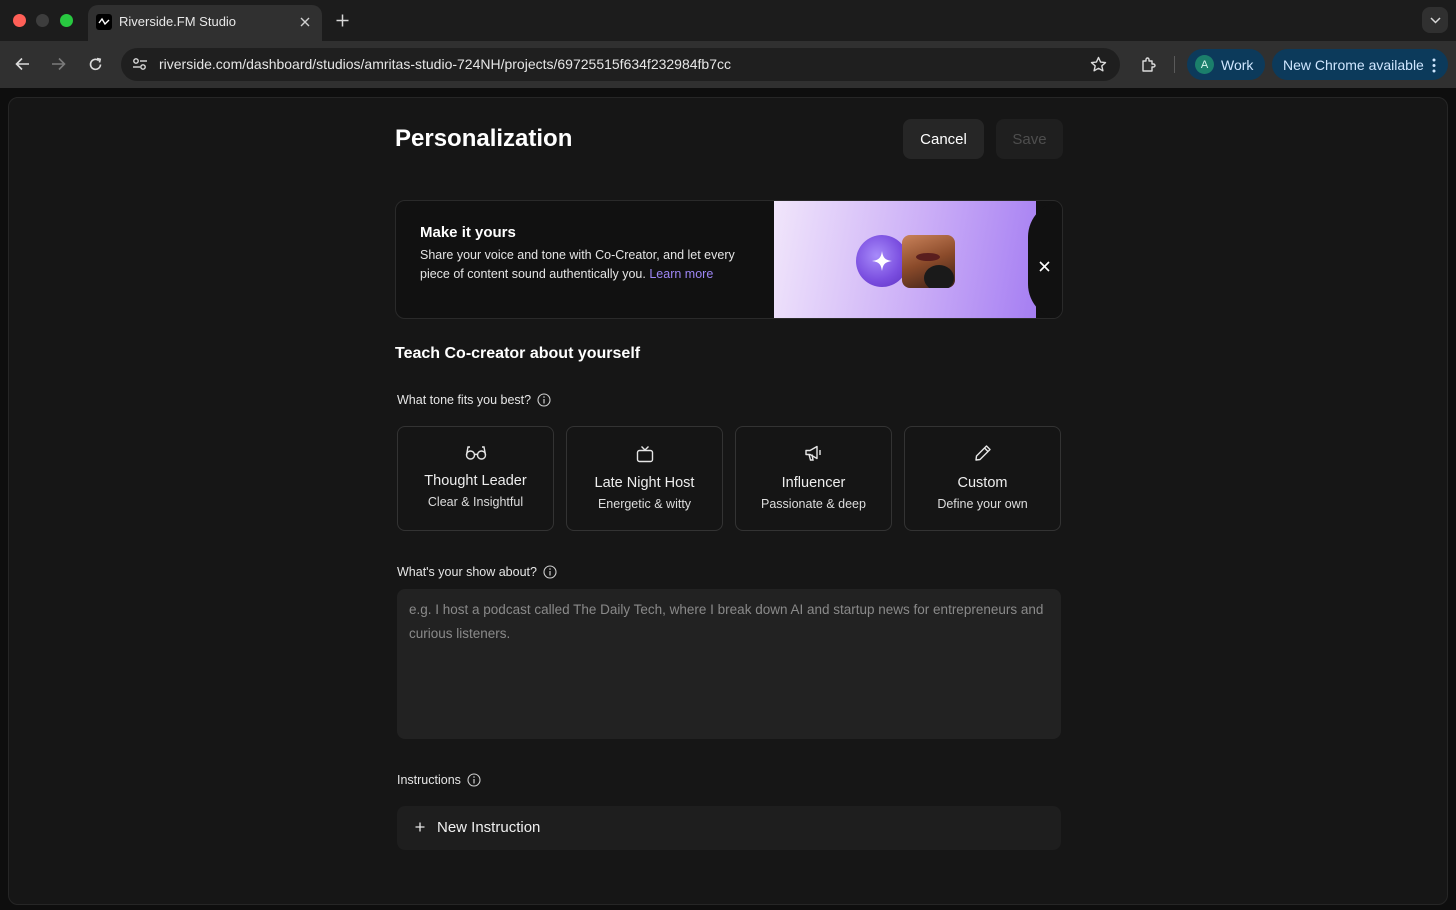  What do you see at coordinates (1174, 64) in the screenshot?
I see `toolbar-divider` at bounding box center [1174, 64].